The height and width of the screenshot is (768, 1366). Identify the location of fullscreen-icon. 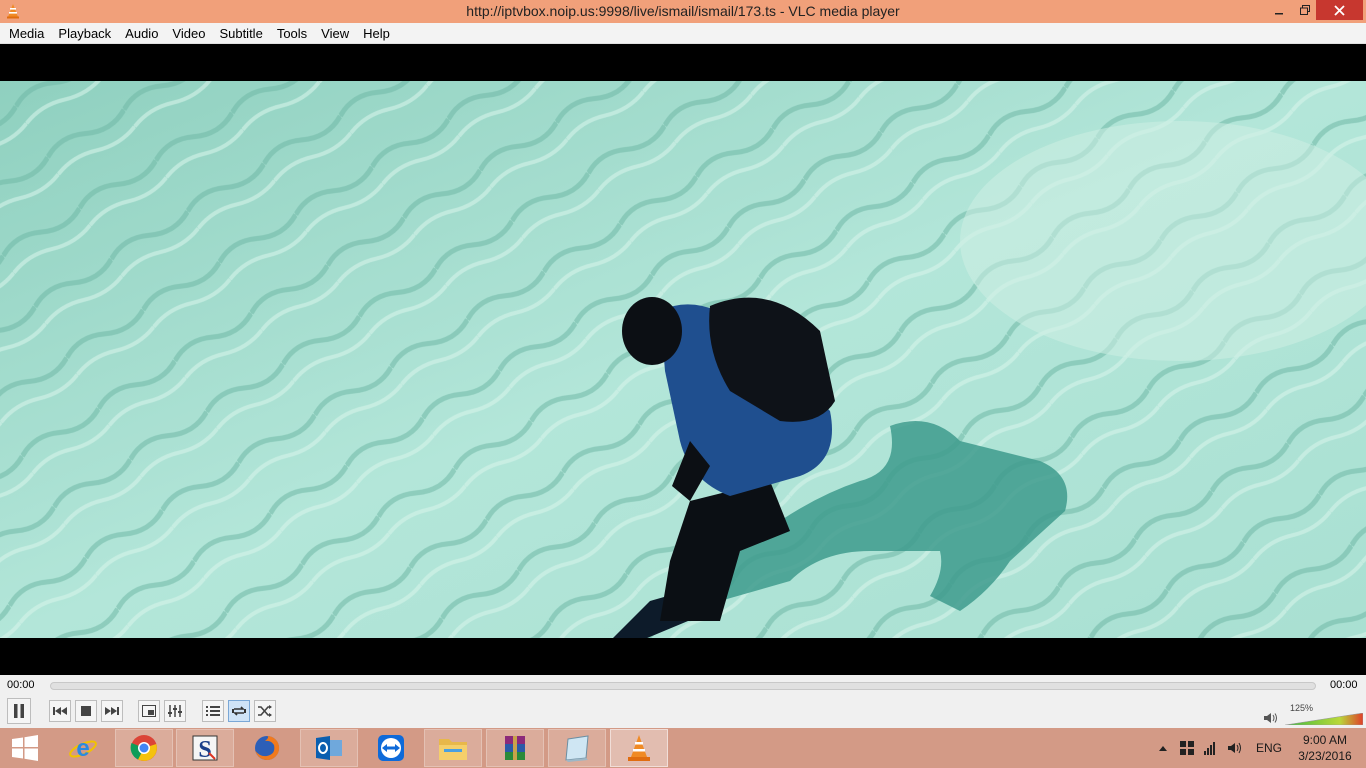
(149, 711).